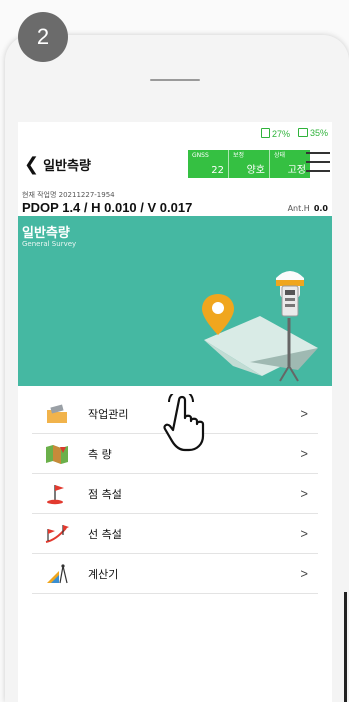  I want to click on step-badge: 2, so click(43, 37).